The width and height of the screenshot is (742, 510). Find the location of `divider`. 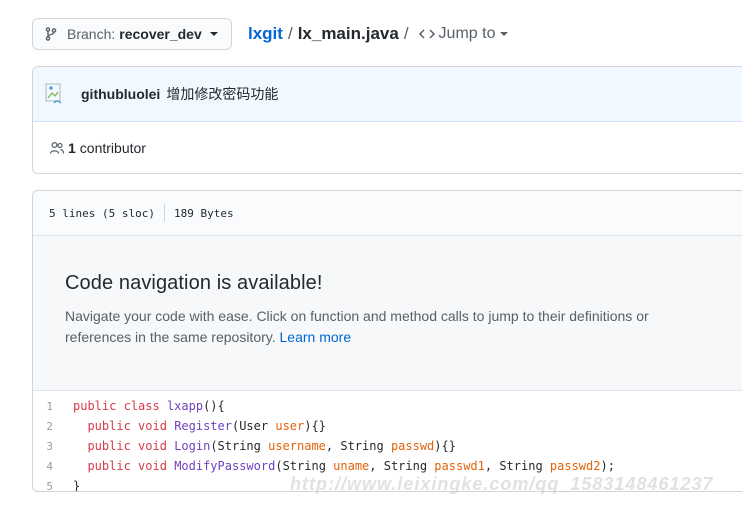

divider is located at coordinates (164, 213).